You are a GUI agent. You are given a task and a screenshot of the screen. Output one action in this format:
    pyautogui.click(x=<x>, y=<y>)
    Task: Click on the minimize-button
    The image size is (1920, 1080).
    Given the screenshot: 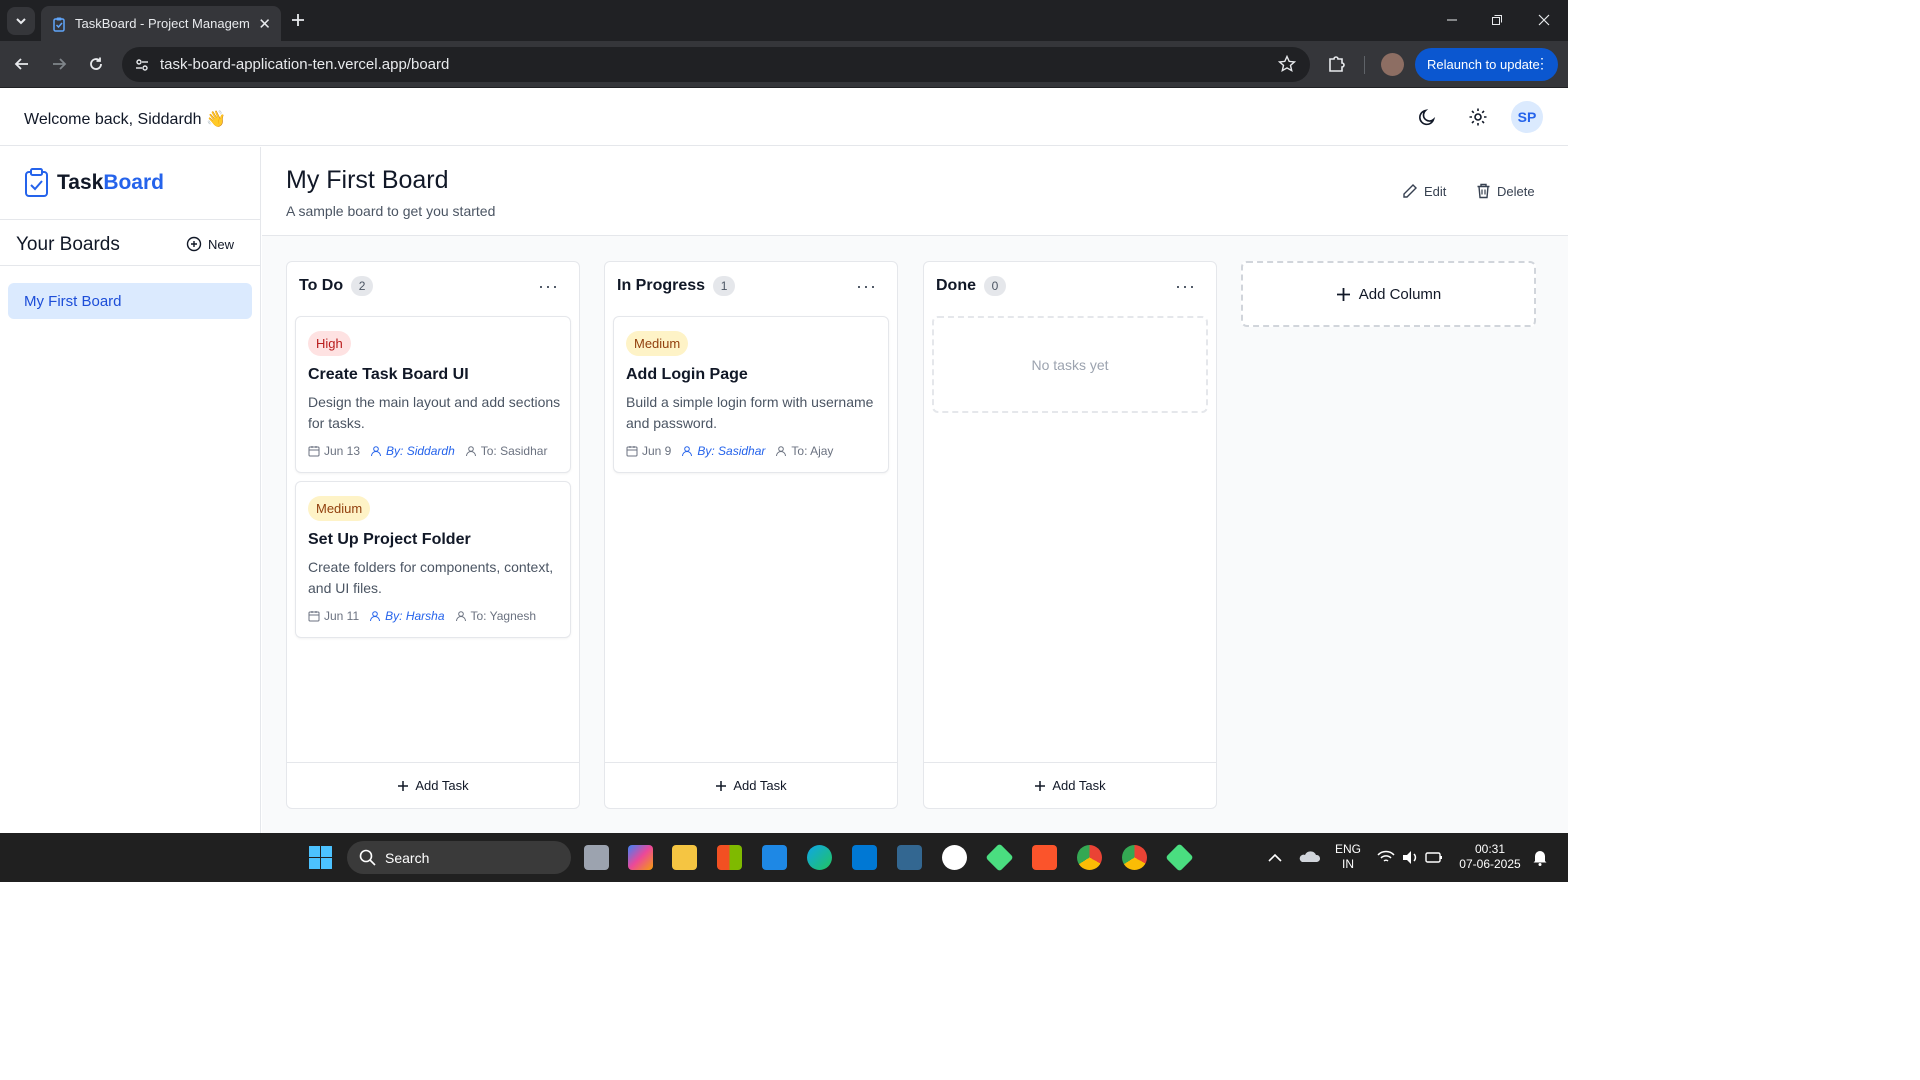 What is the action you would take?
    pyautogui.click(x=1452, y=20)
    